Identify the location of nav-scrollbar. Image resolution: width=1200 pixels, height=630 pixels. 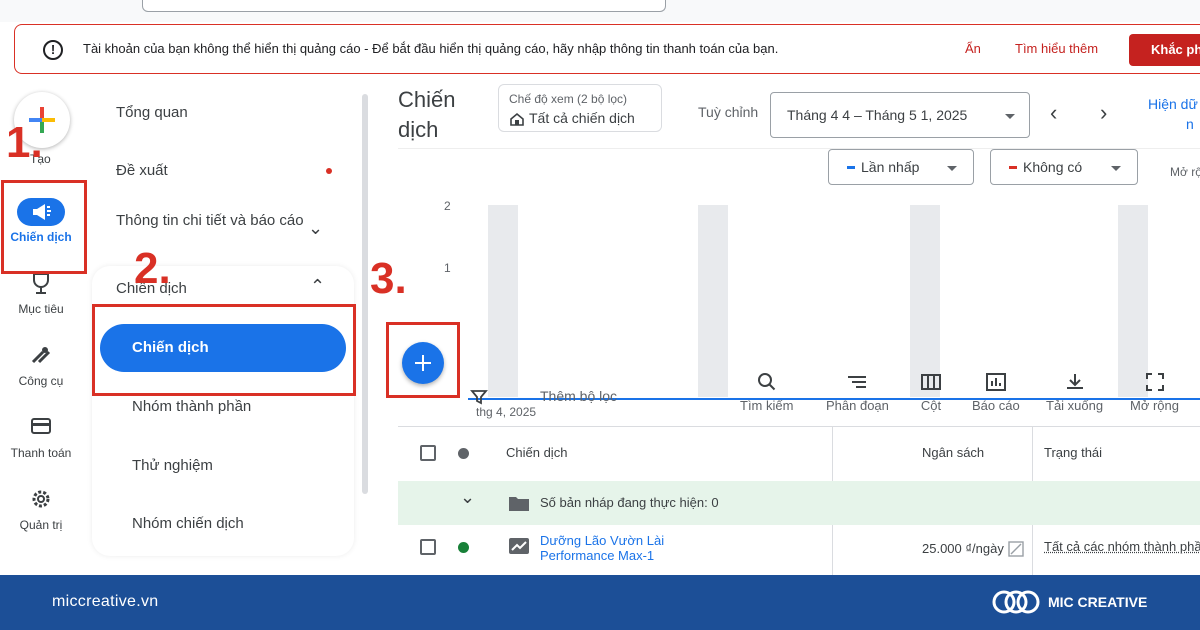
(365, 294).